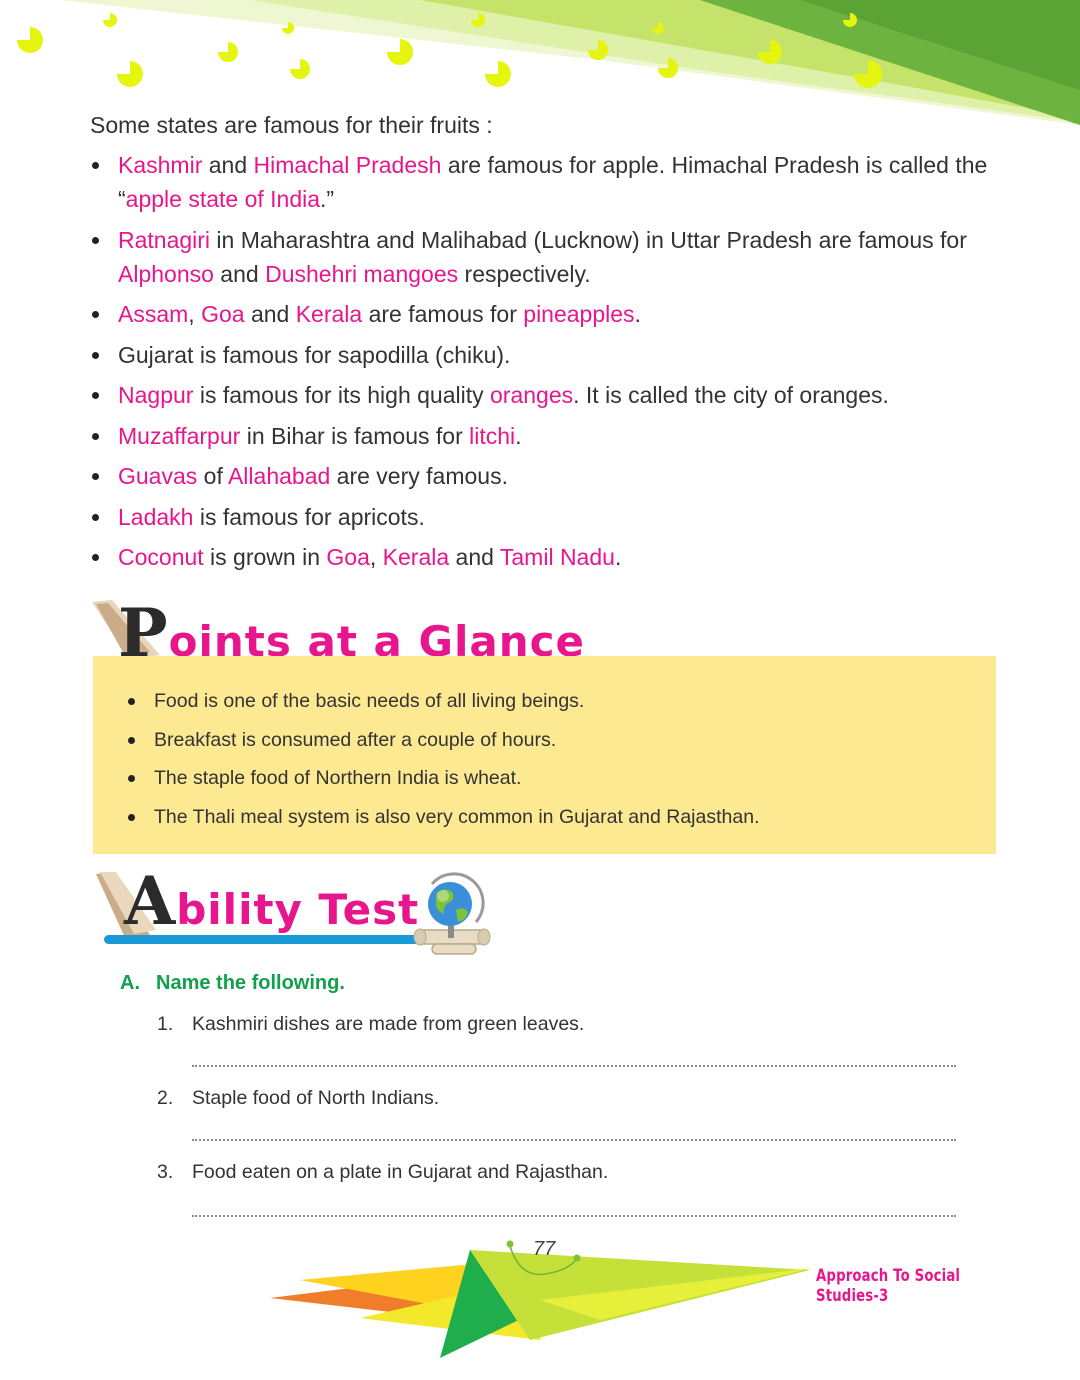 The width and height of the screenshot is (1080, 1380). I want to click on footer-decoration, so click(541, 1299).